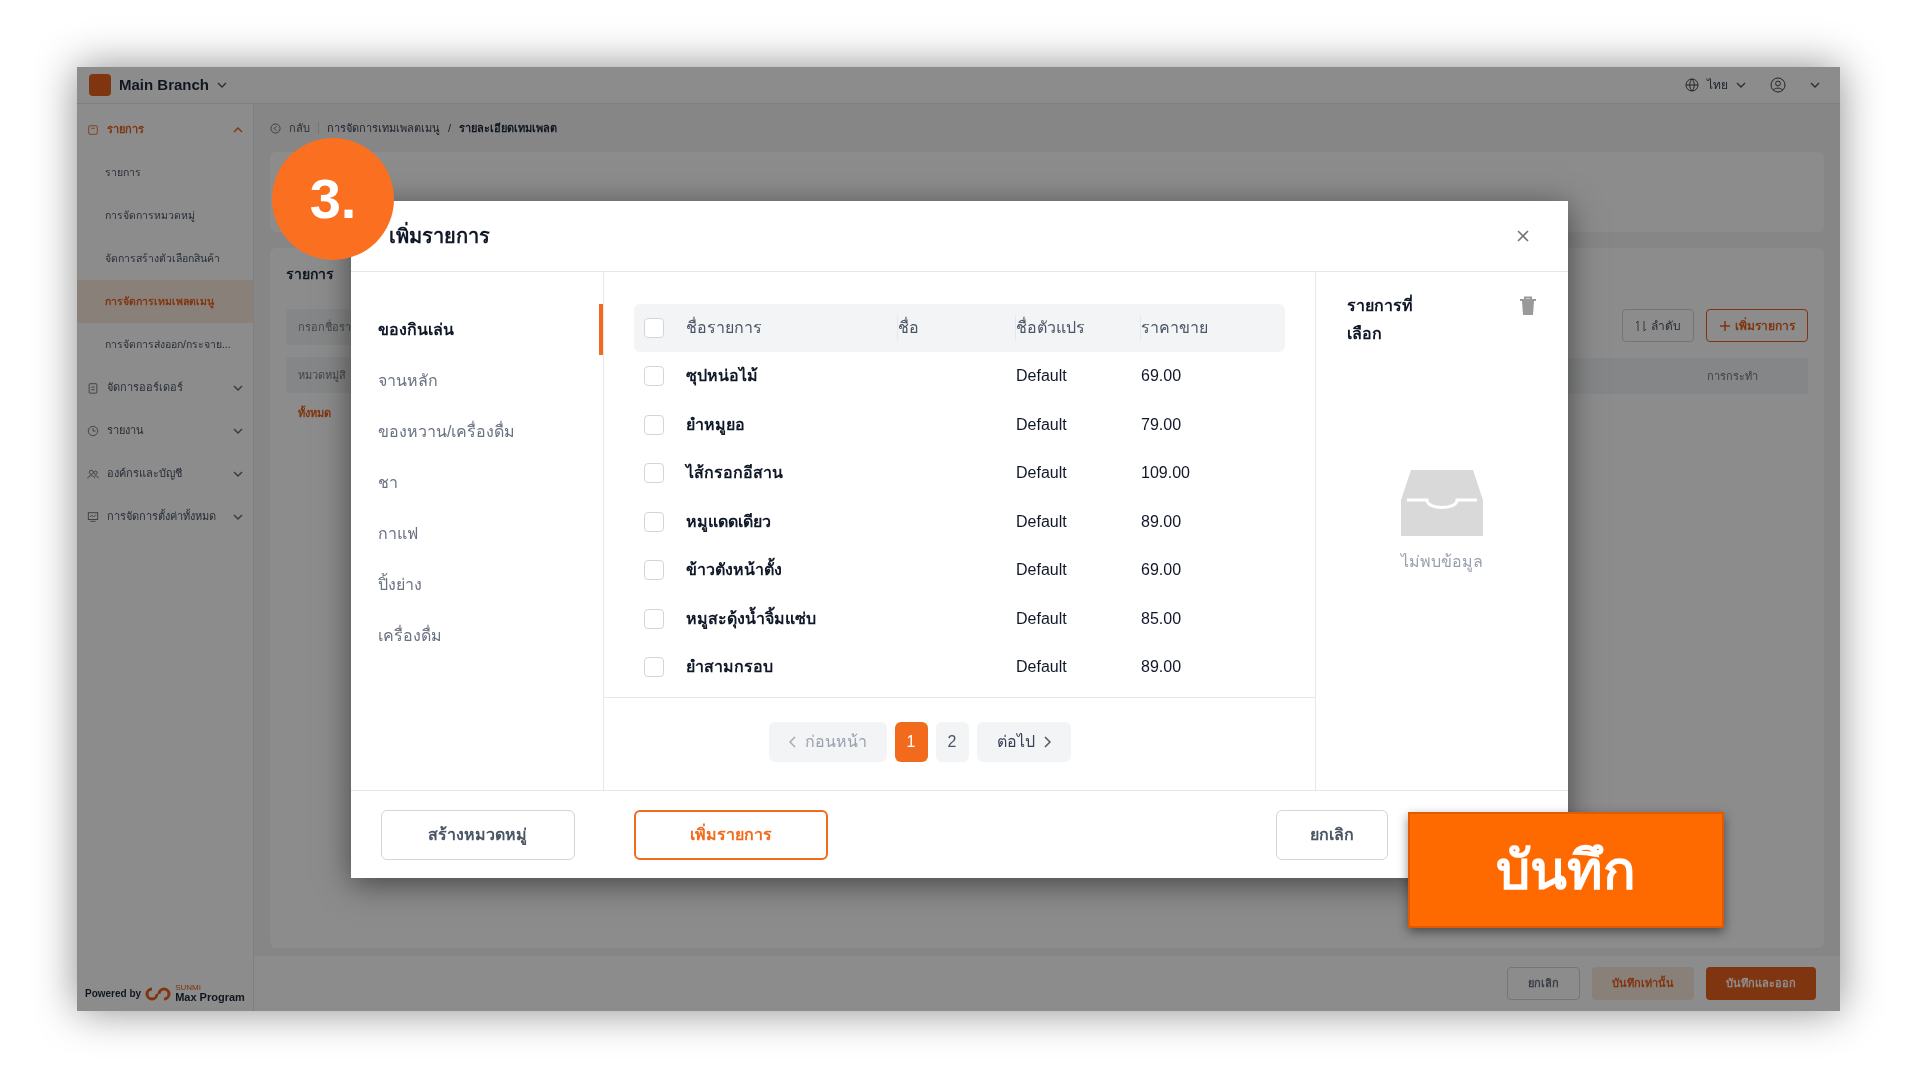  Describe the element at coordinates (477, 380) in the screenshot. I see `category-item: จานหลัก` at that location.